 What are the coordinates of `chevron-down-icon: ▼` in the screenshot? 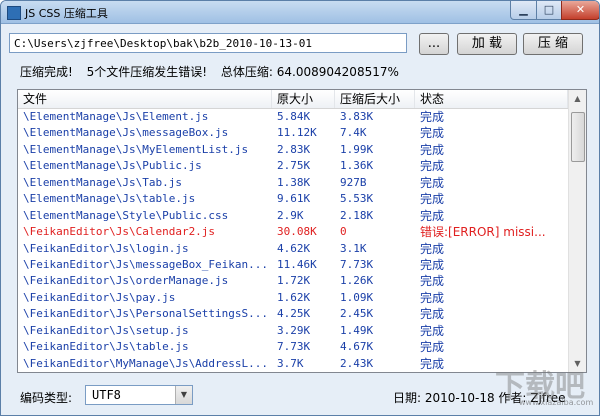 It's located at (183, 395).